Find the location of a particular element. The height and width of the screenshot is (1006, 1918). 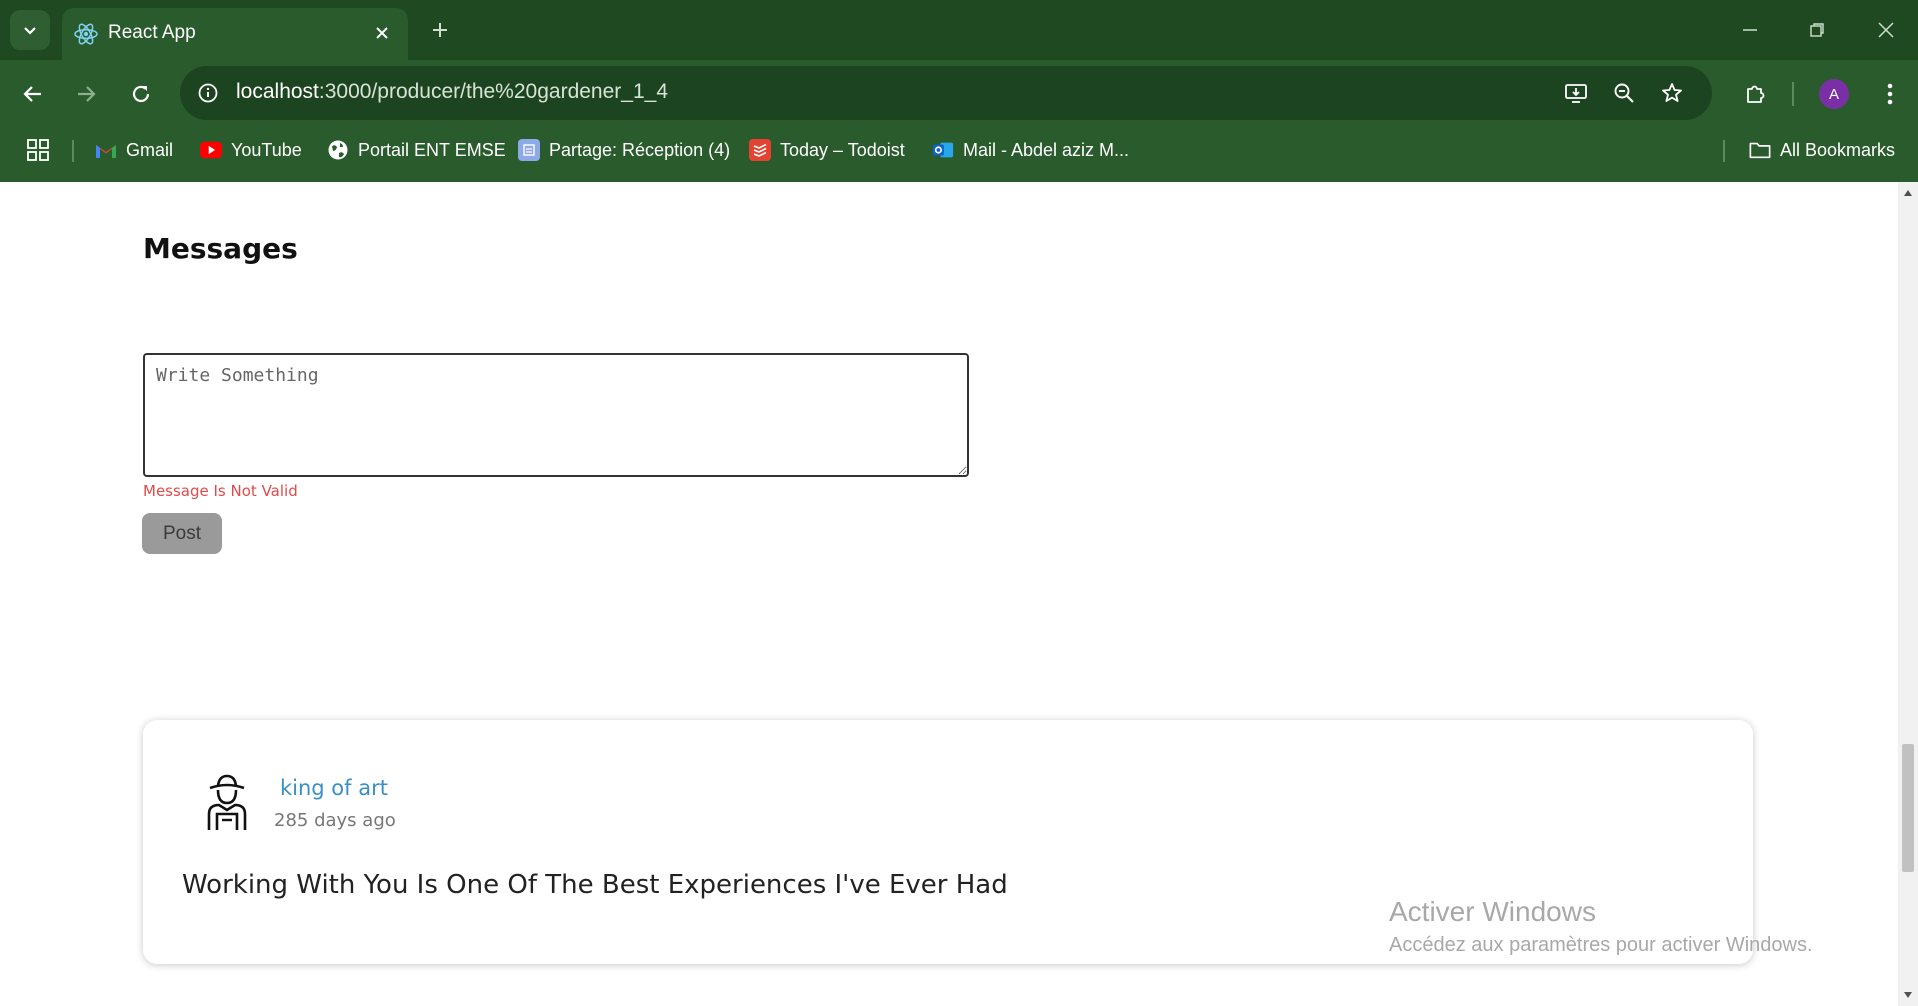

star-icon is located at coordinates (1672, 92).